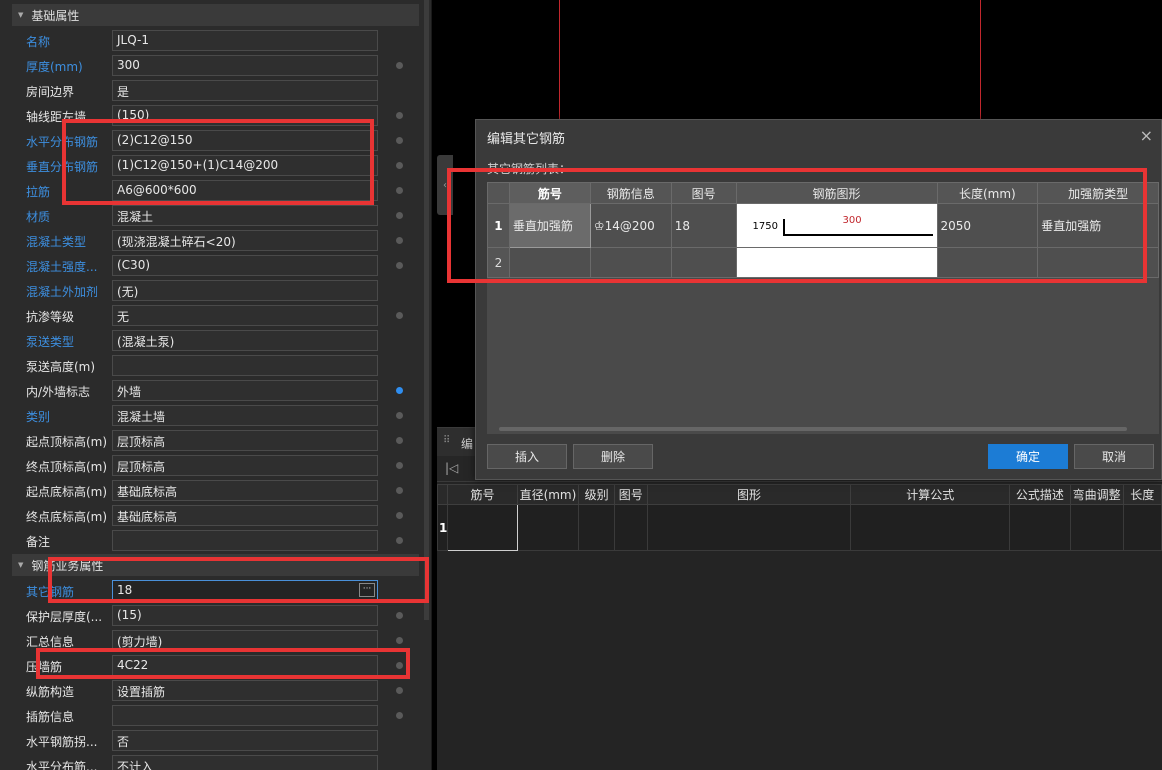 This screenshot has width=1162, height=770. I want to click on property-value-input: (现浇混凝土碎石<20), so click(245, 240).